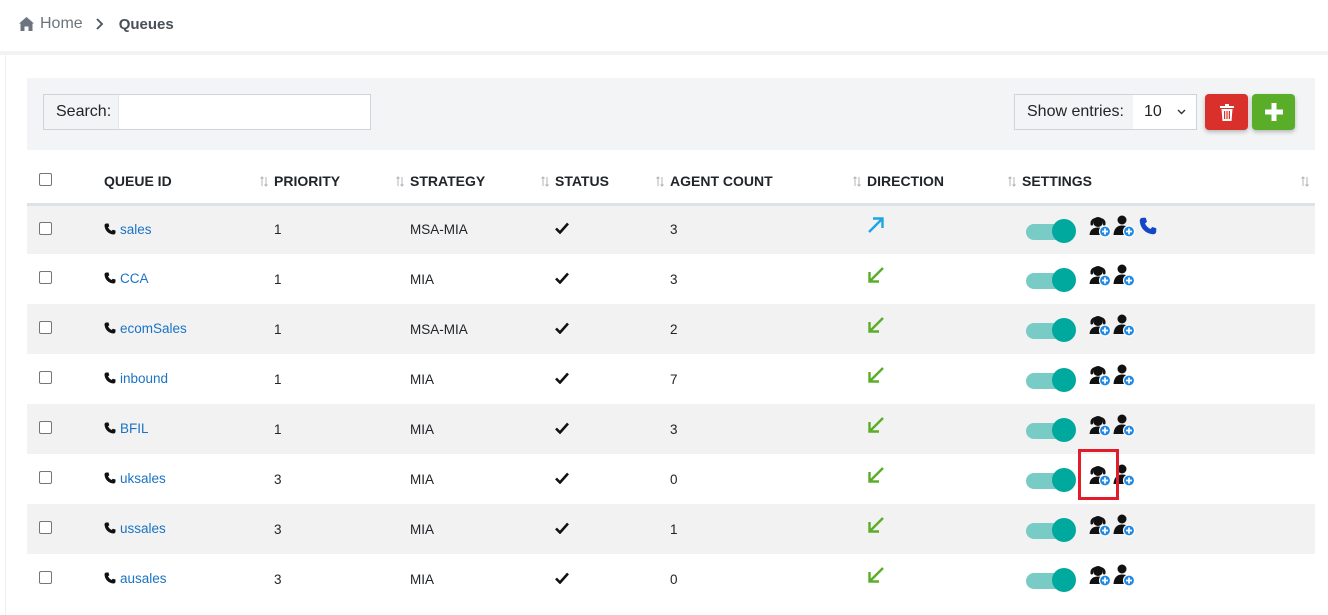 This screenshot has height=615, width=1328. Describe the element at coordinates (1153, 111) in the screenshot. I see `entries-select-value: 10` at that location.